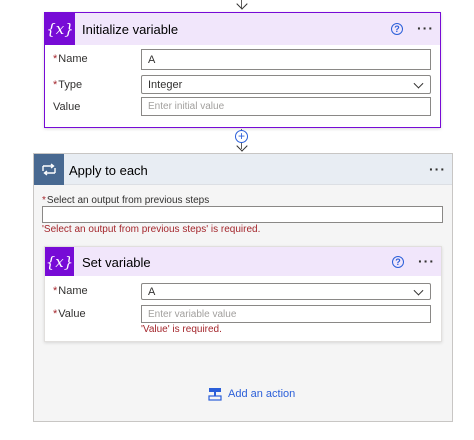 The width and height of the screenshot is (474, 440). What do you see at coordinates (243, 261) in the screenshot?
I see `set-variable-header: {x} Set variable ? ···` at bounding box center [243, 261].